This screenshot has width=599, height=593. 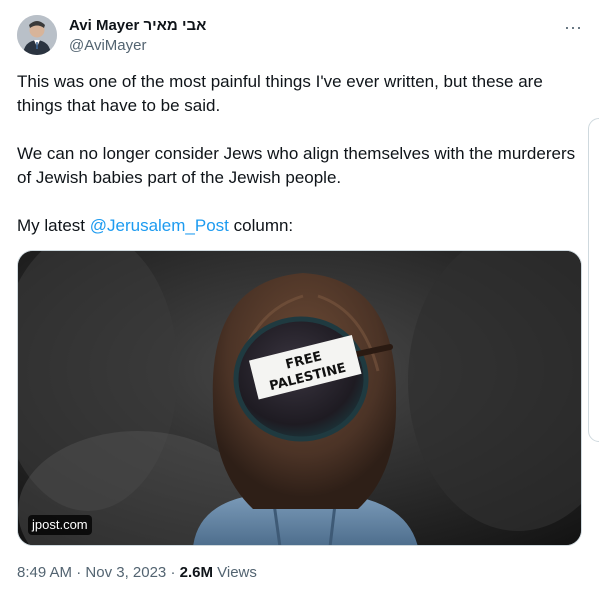 I want to click on source-badge: jpost.com, so click(x=60, y=525).